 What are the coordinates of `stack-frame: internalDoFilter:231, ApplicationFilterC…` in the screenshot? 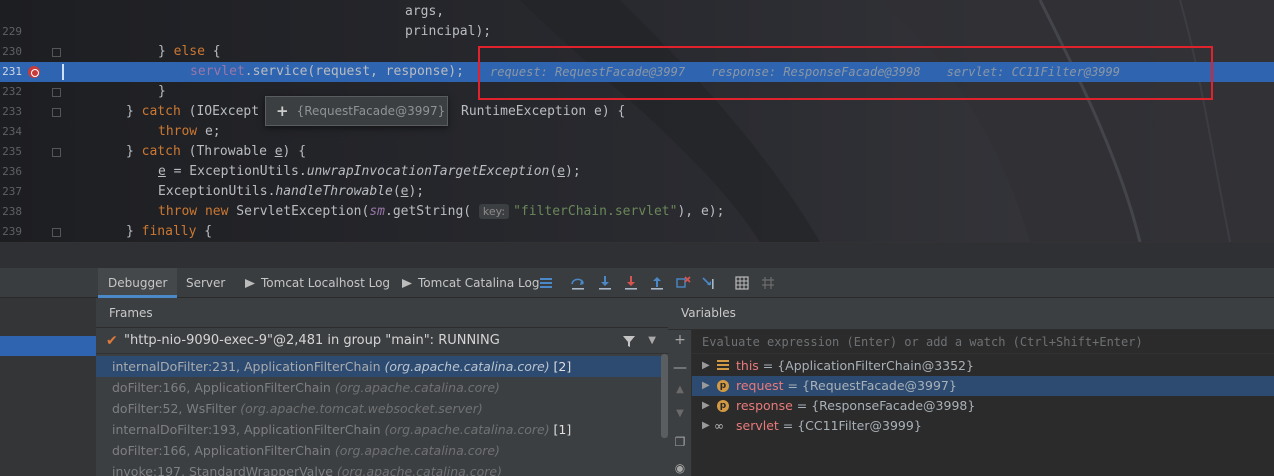 It's located at (379, 366).